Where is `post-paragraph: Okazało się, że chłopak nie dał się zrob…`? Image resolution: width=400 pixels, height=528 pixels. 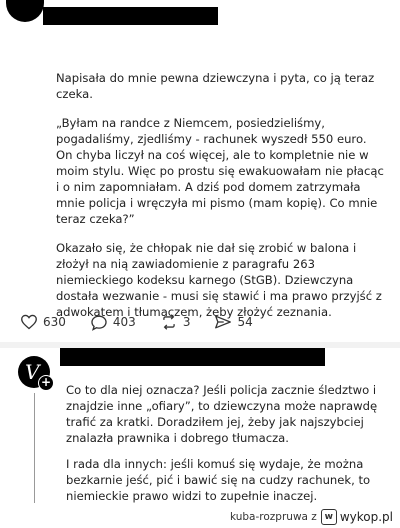
post-paragraph: Okazało się, że chłopak nie dał się zrob… is located at coordinates (219, 280).